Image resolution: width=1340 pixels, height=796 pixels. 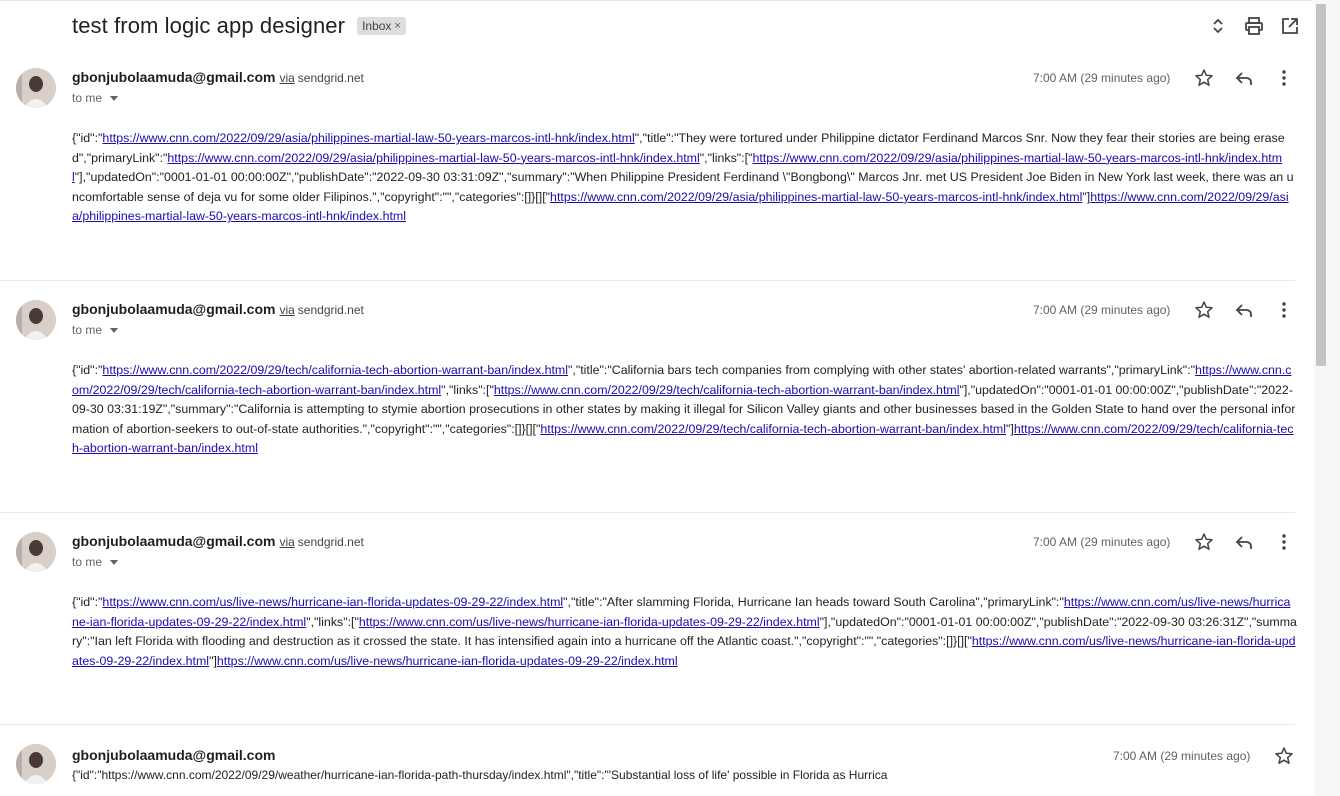 What do you see at coordinates (397, 26) in the screenshot?
I see `remove-label-button: ×` at bounding box center [397, 26].